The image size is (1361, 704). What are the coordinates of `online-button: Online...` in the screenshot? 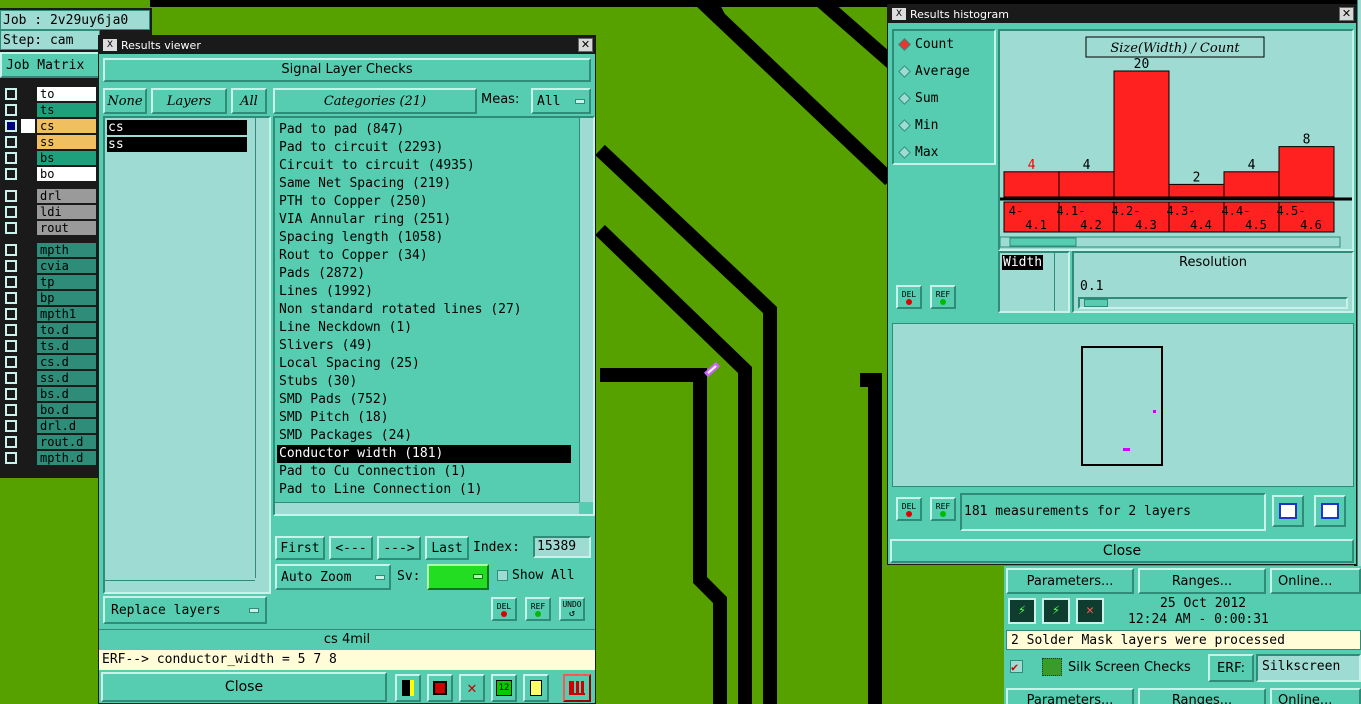 It's located at (1315, 581).